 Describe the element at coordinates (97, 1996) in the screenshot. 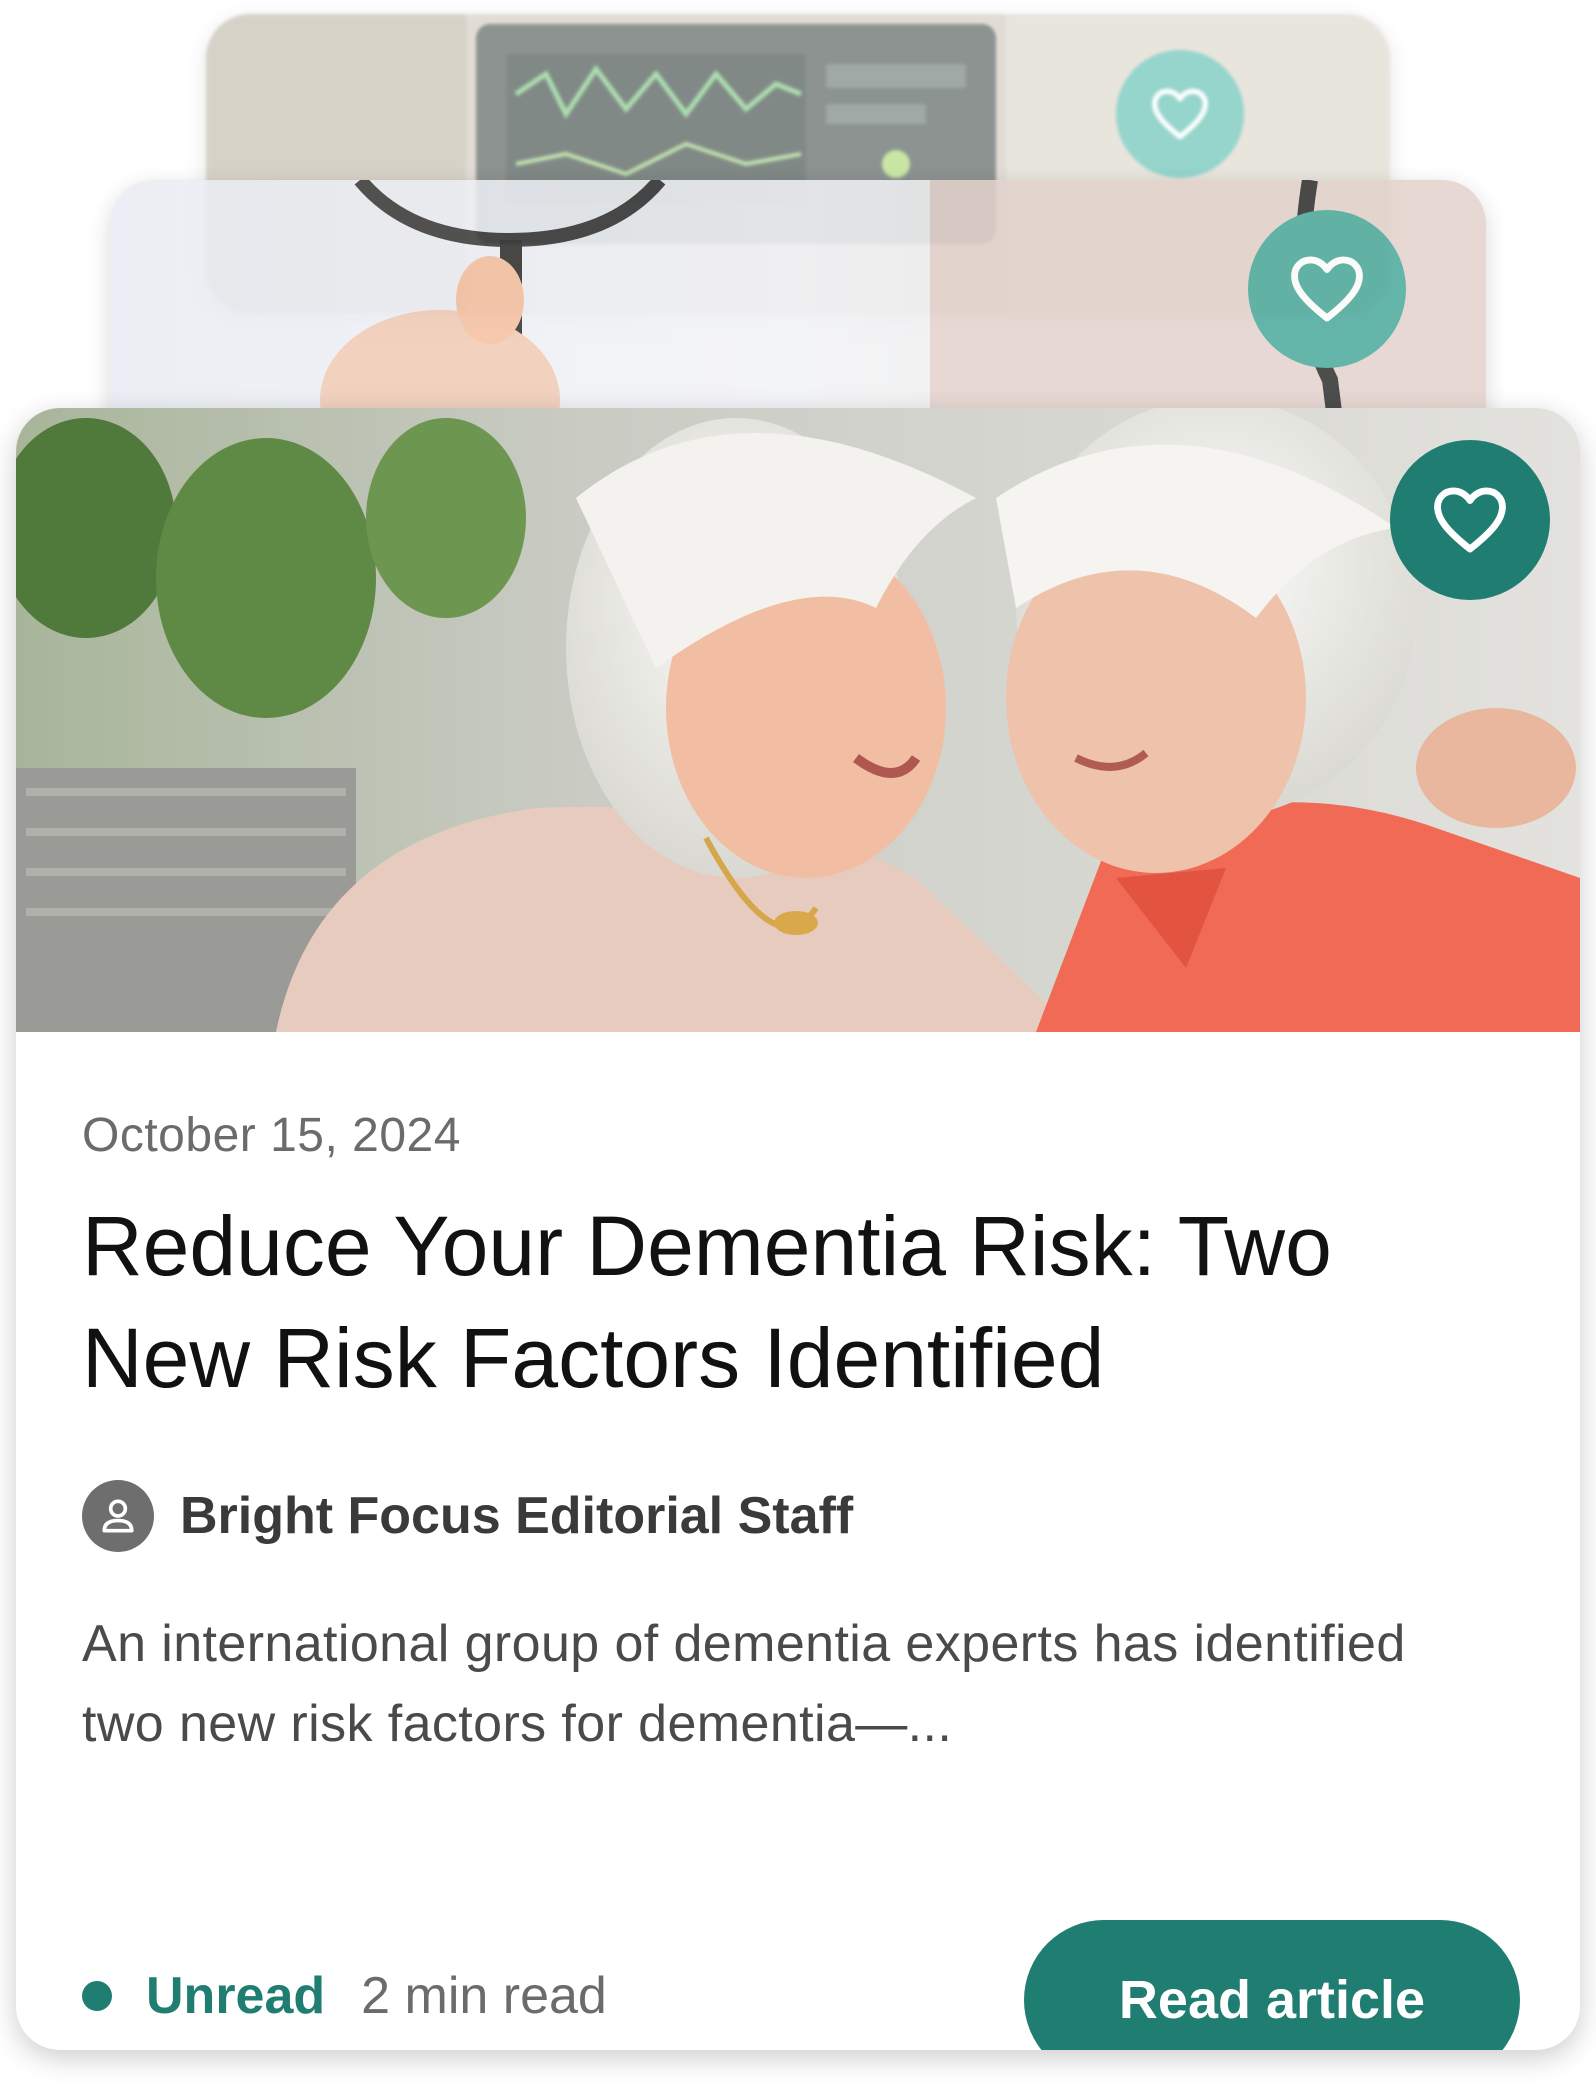

I see `unread-dot-icon` at that location.